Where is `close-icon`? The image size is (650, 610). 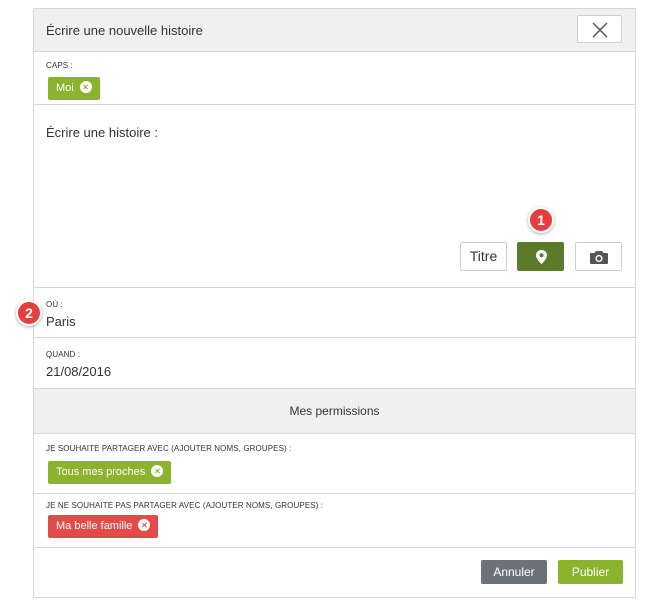 close-icon is located at coordinates (600, 30).